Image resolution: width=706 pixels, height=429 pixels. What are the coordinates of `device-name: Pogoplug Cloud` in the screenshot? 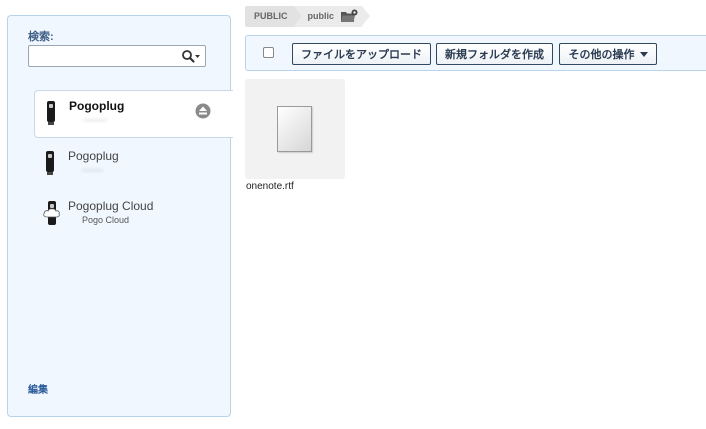 It's located at (111, 206).